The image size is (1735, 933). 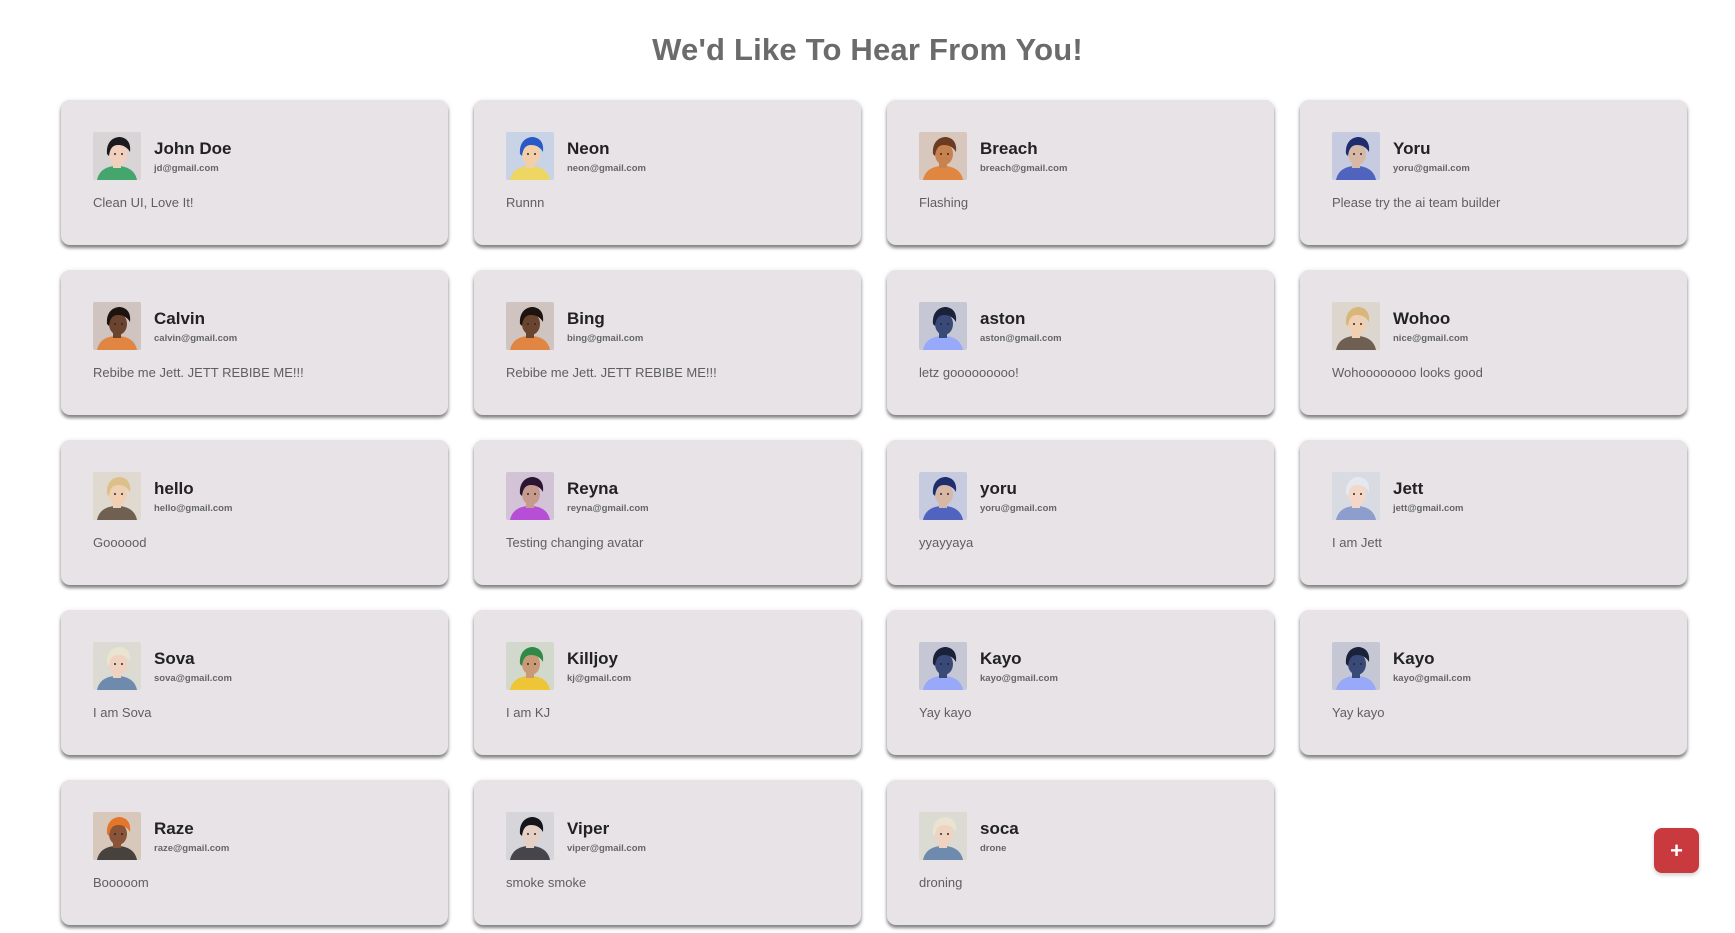 I want to click on author-info: hello hello@gmail.com, so click(x=193, y=496).